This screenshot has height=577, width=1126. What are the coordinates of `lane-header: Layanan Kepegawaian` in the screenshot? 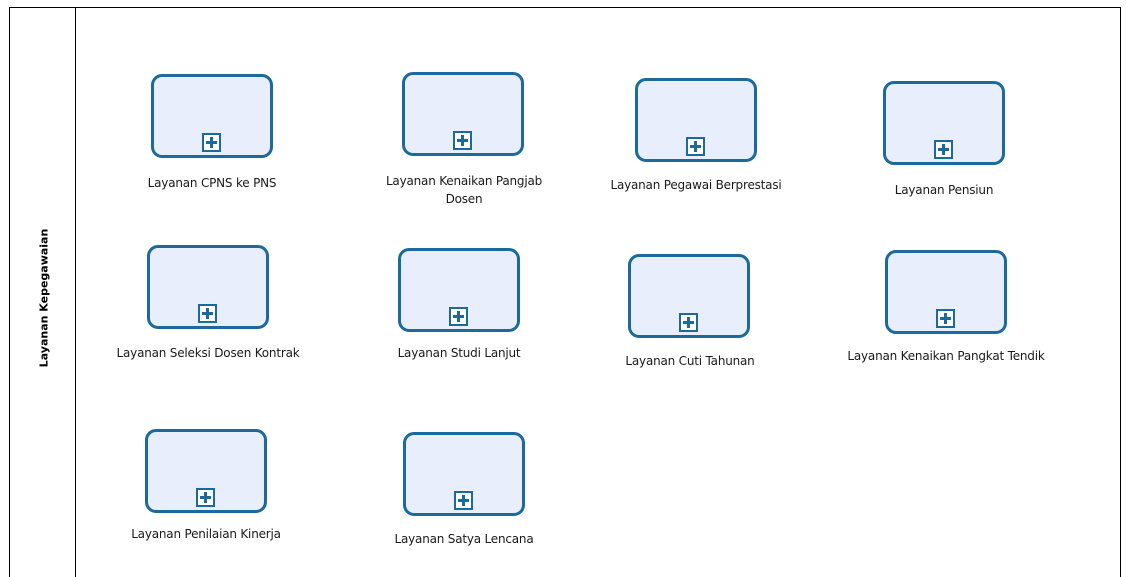 It's located at (43, 292).